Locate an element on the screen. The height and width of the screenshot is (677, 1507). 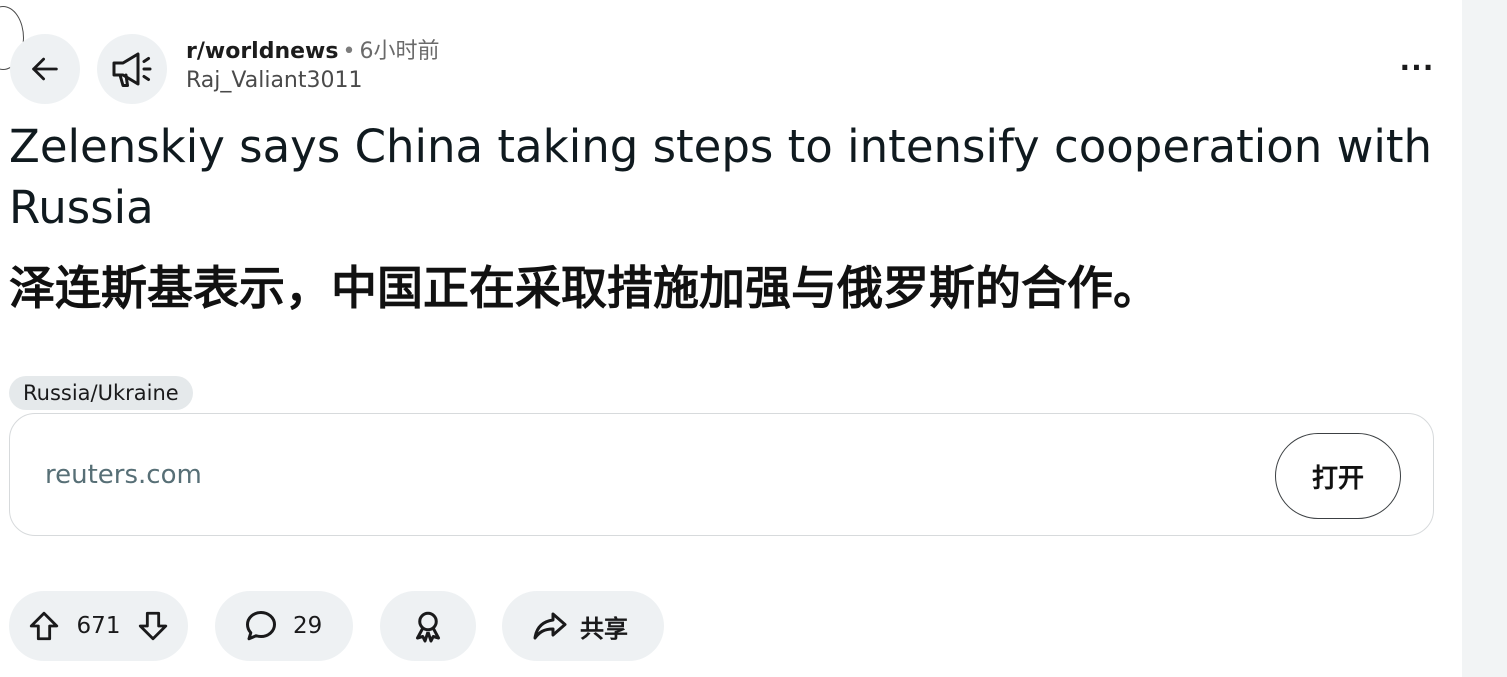
award-ribbon-icon is located at coordinates (428, 626).